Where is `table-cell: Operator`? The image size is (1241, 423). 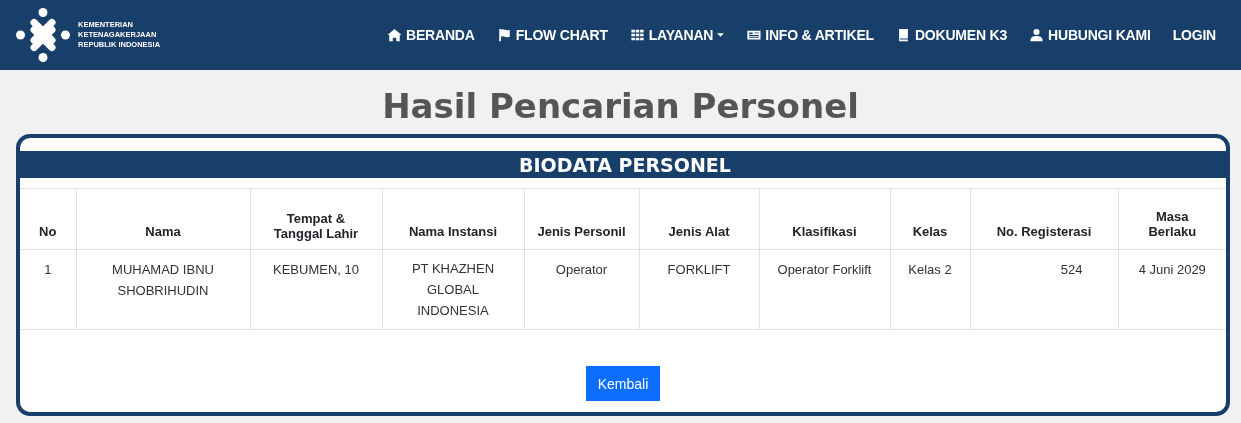 table-cell: Operator is located at coordinates (581, 289).